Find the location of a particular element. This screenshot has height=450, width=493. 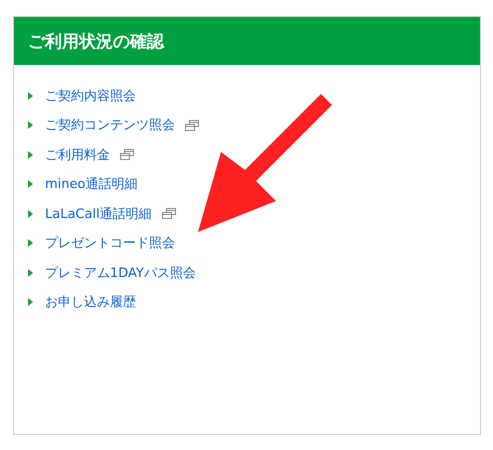

menu-link: ご契約内容照会 is located at coordinates (90, 95).